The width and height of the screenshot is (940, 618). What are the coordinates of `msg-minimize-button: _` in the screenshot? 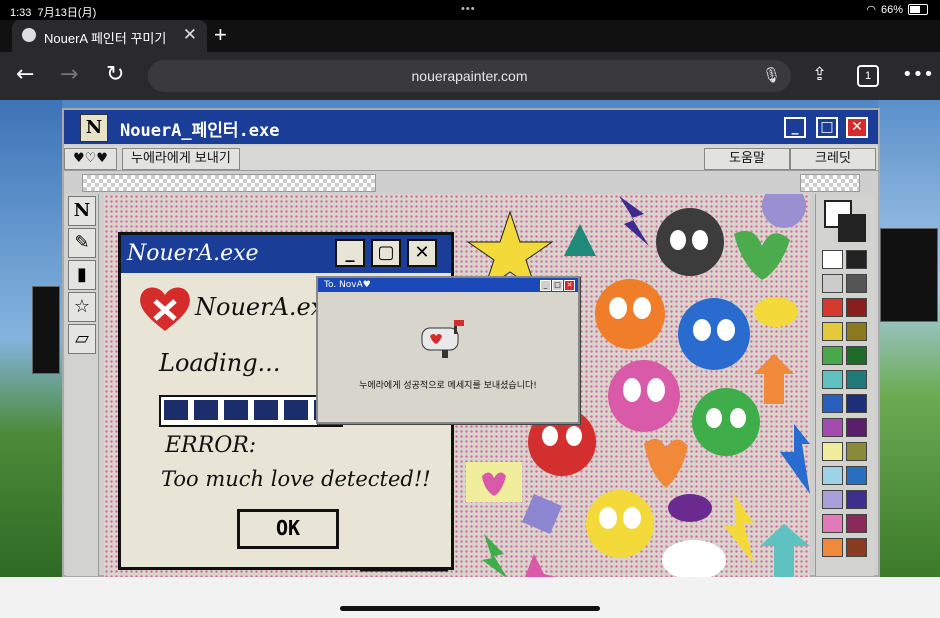 It's located at (545, 285).